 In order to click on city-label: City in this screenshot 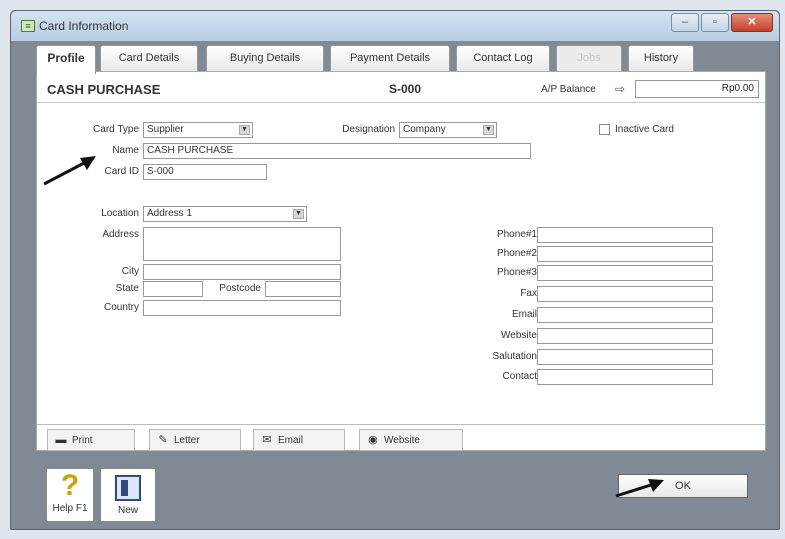, I will do `click(130, 271)`.